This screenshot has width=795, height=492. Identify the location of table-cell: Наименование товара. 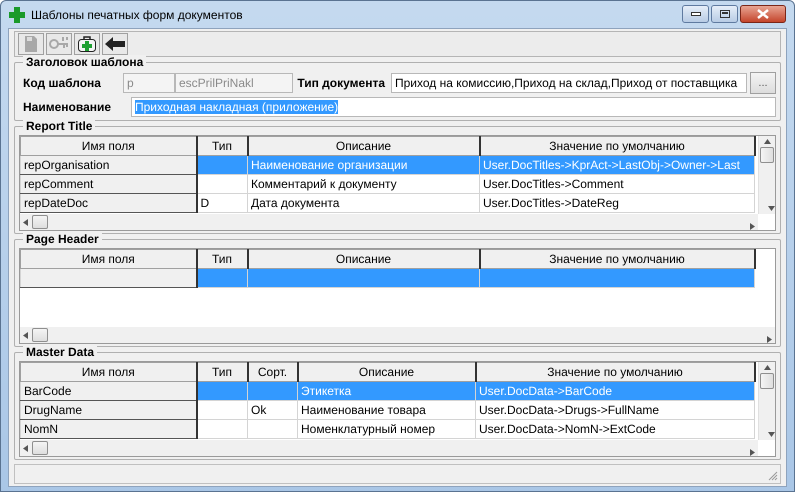
(387, 410).